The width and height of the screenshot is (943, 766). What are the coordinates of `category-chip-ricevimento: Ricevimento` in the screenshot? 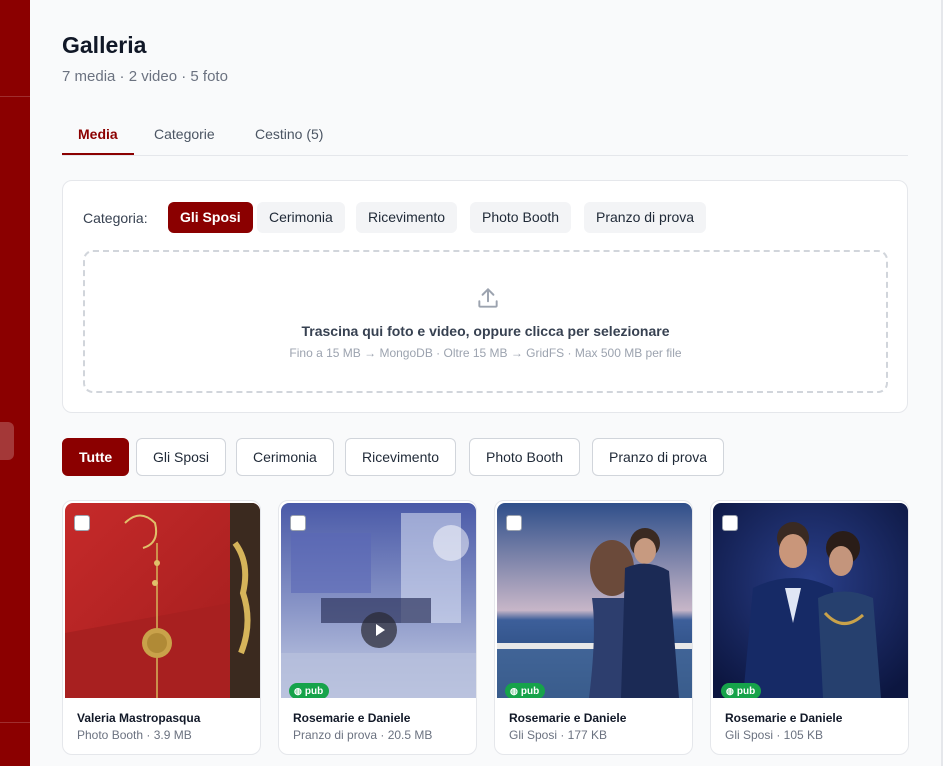 It's located at (407, 217).